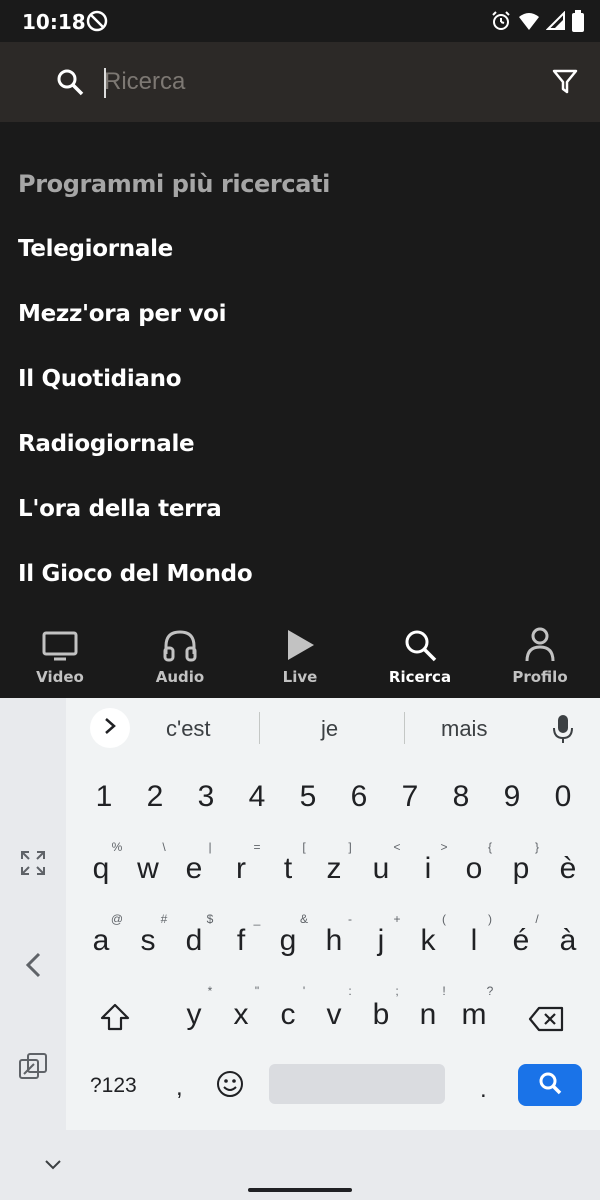 Image resolution: width=600 pixels, height=1200 pixels. I want to click on nav-label: Ricerca, so click(420, 677).